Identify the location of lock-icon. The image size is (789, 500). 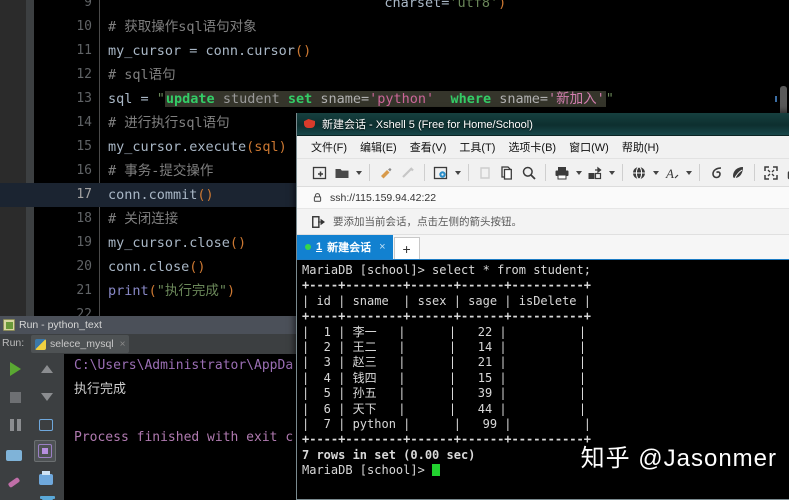
(786, 173).